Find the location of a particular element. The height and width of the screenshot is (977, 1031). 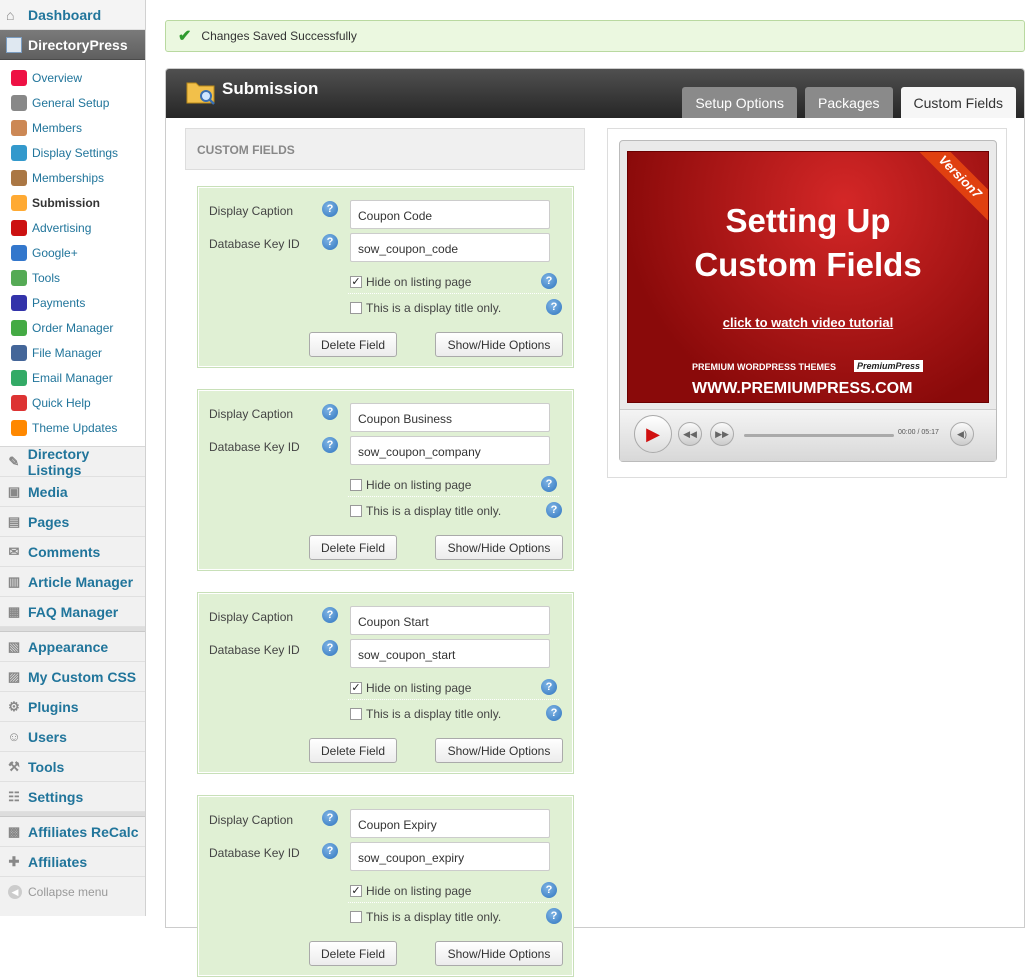

hide-on-listing-checkbox: Hide on listing page is located at coordinates (410, 485).